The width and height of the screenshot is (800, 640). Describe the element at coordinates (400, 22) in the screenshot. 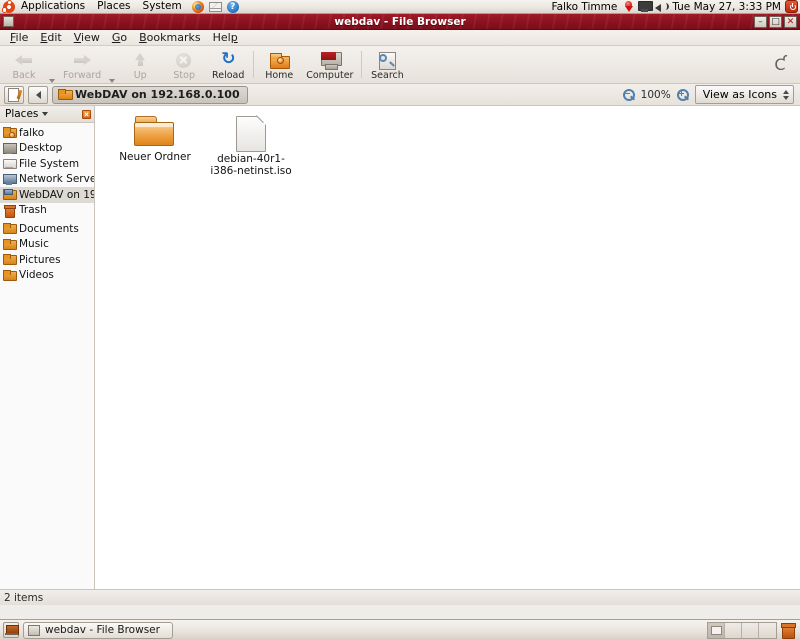

I see `window-titlebar: webdav - File Browser – □ ✕` at that location.